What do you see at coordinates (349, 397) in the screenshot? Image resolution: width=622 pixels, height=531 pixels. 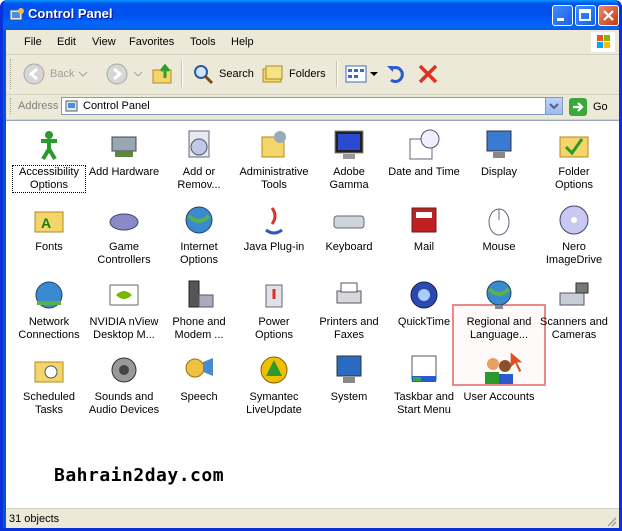 I see `item-label: System` at bounding box center [349, 397].